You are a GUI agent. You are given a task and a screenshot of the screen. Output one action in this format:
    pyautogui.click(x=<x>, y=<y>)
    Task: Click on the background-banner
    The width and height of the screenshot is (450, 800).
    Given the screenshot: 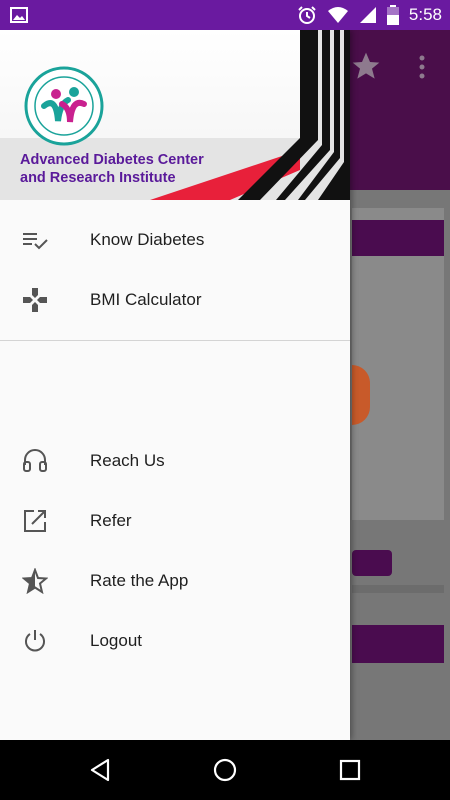 What is the action you would take?
    pyautogui.click(x=398, y=238)
    